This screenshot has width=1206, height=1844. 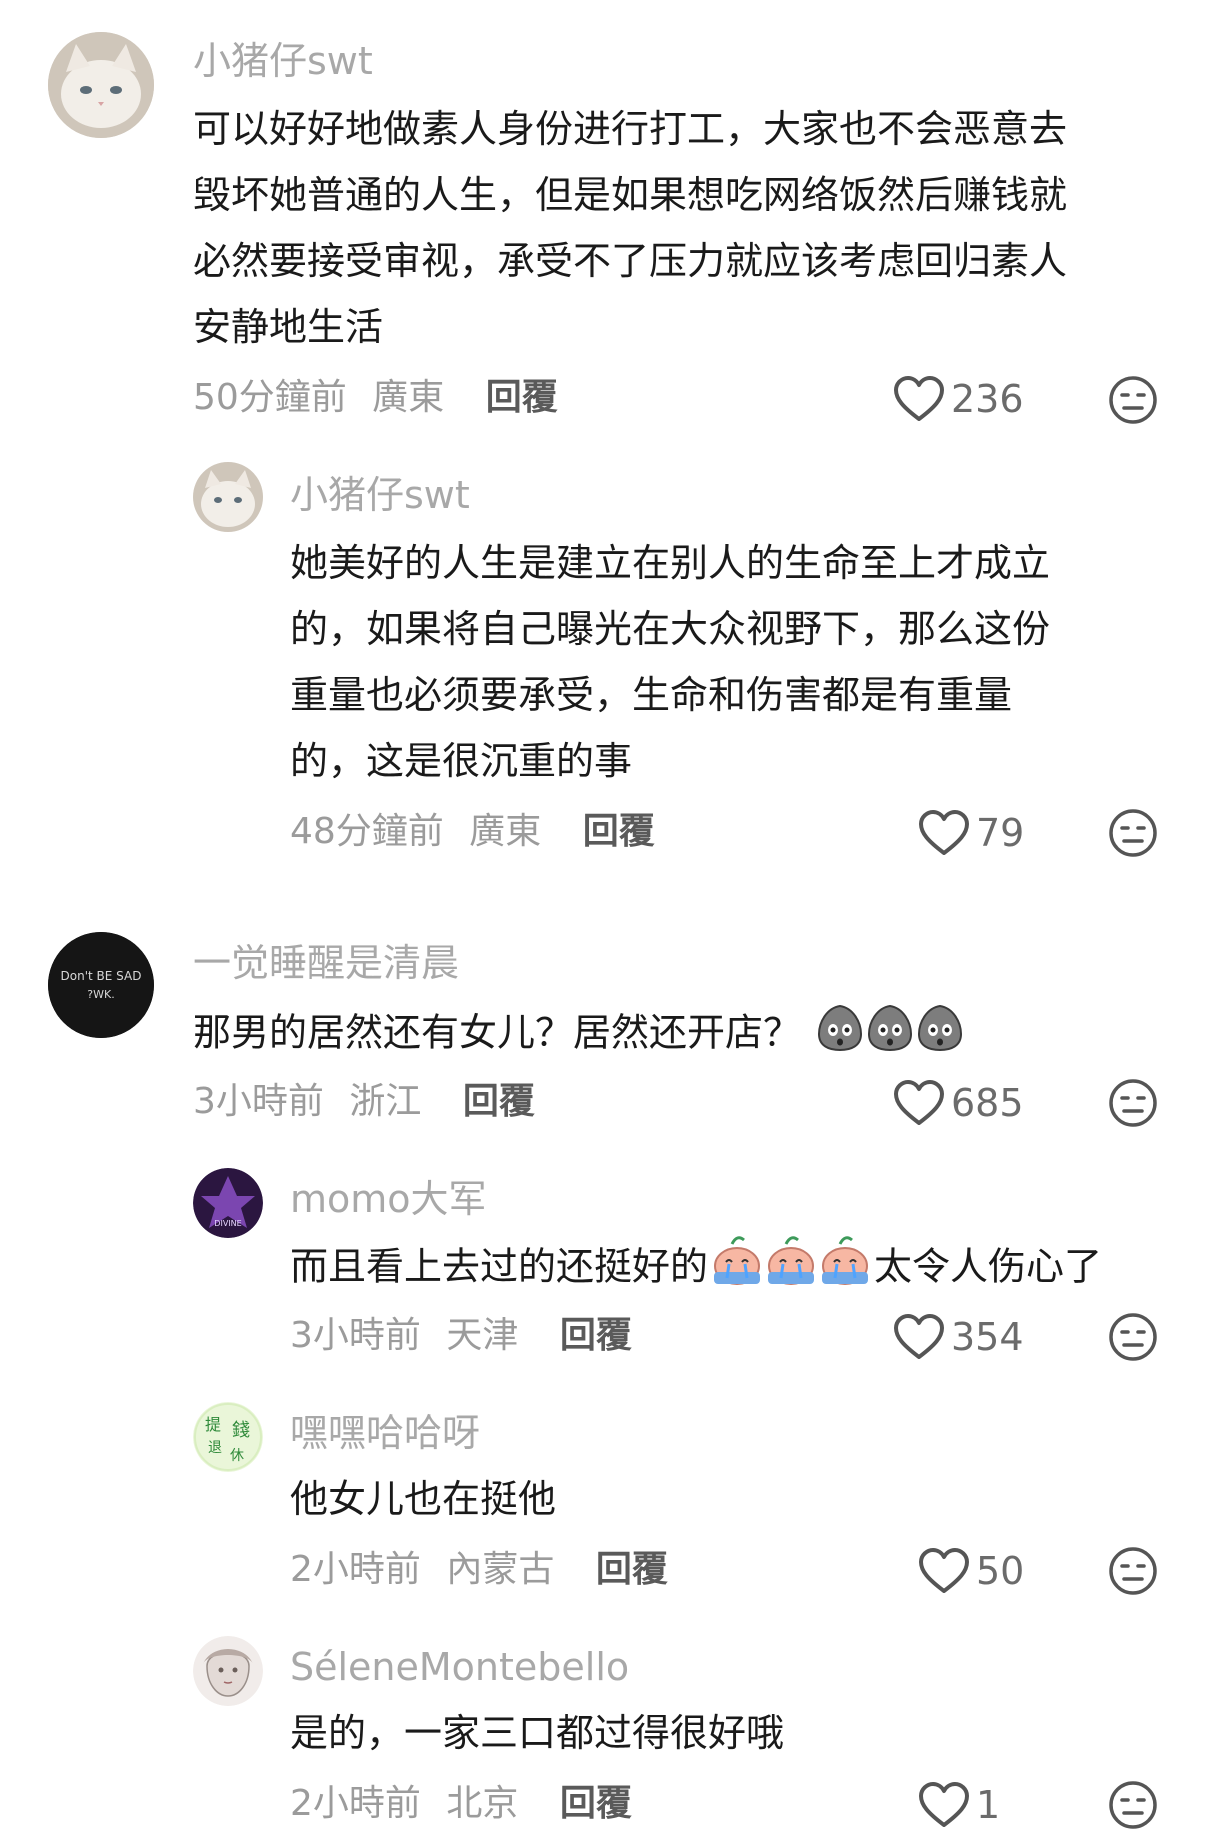 I want to click on like-count: 685, so click(x=987, y=1103).